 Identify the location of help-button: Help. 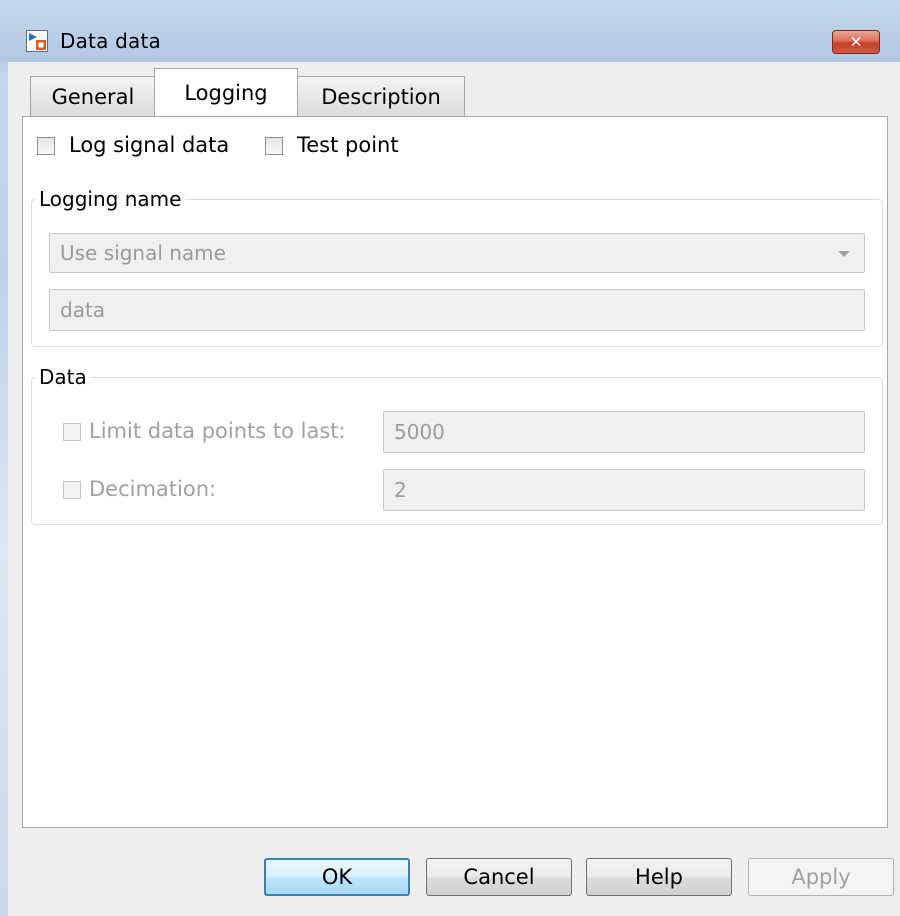
(659, 877).